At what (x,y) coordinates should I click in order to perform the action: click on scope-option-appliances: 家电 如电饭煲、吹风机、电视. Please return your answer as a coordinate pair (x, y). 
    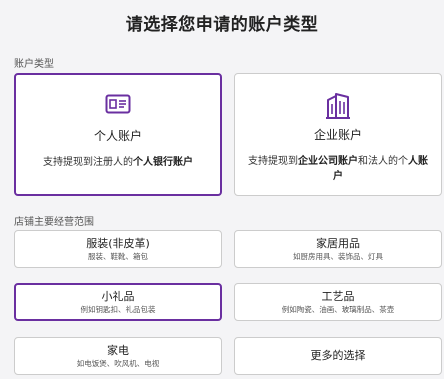
    Looking at the image, I should click on (118, 356).